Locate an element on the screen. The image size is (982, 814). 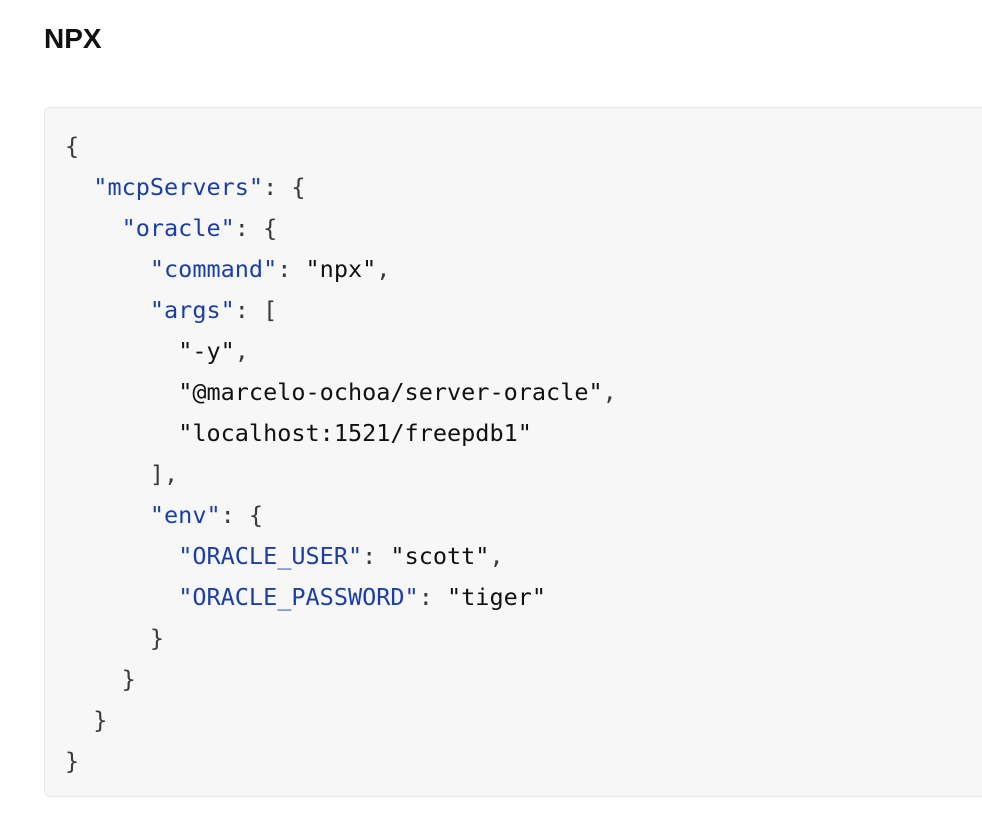
json-key-token: "args" is located at coordinates (192, 310).